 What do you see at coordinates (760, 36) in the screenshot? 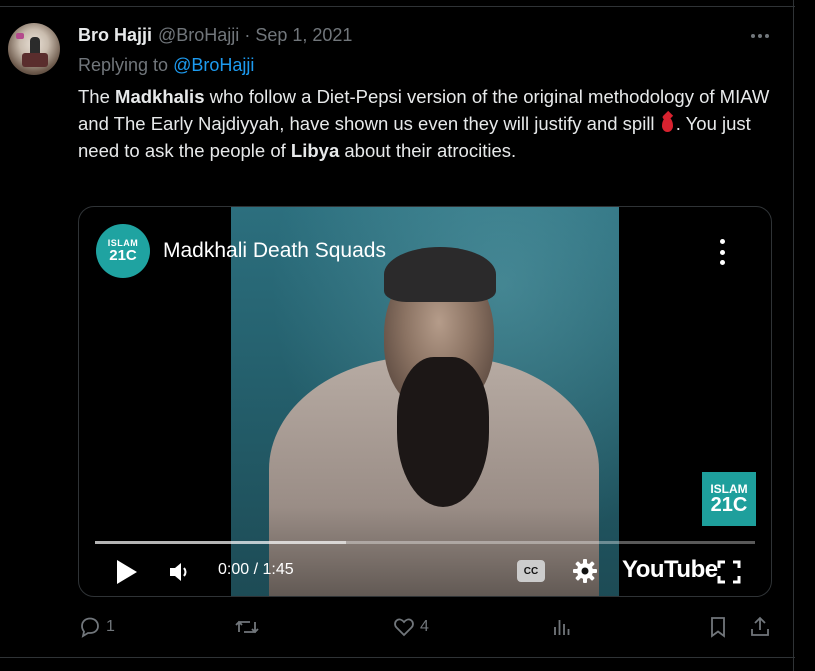
I see `more-icon` at bounding box center [760, 36].